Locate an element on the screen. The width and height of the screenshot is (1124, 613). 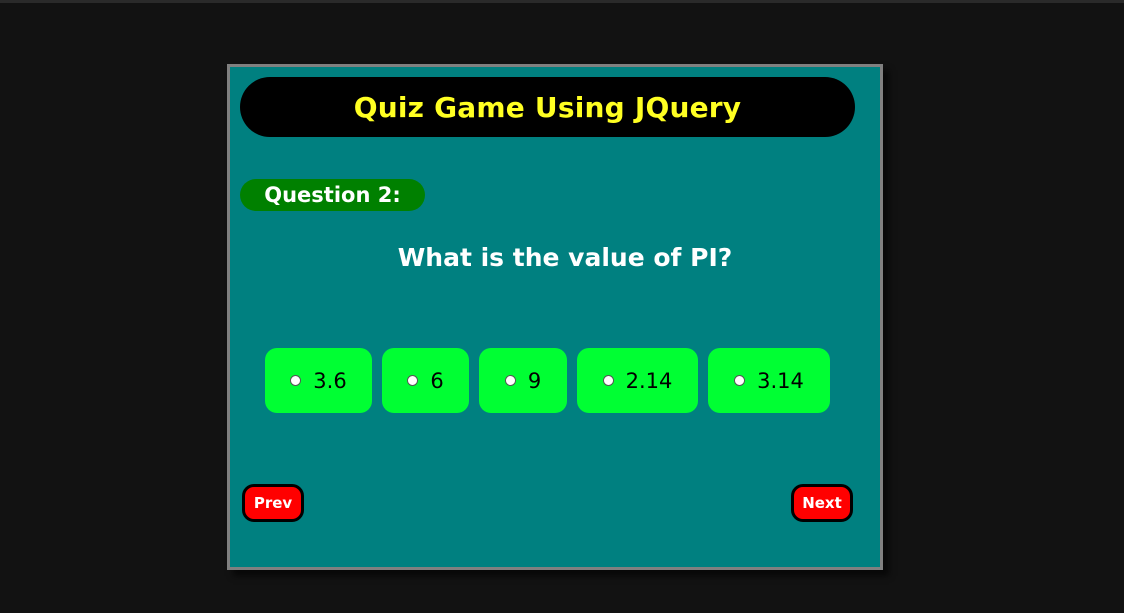
option-label: 3.6 is located at coordinates (330, 380).